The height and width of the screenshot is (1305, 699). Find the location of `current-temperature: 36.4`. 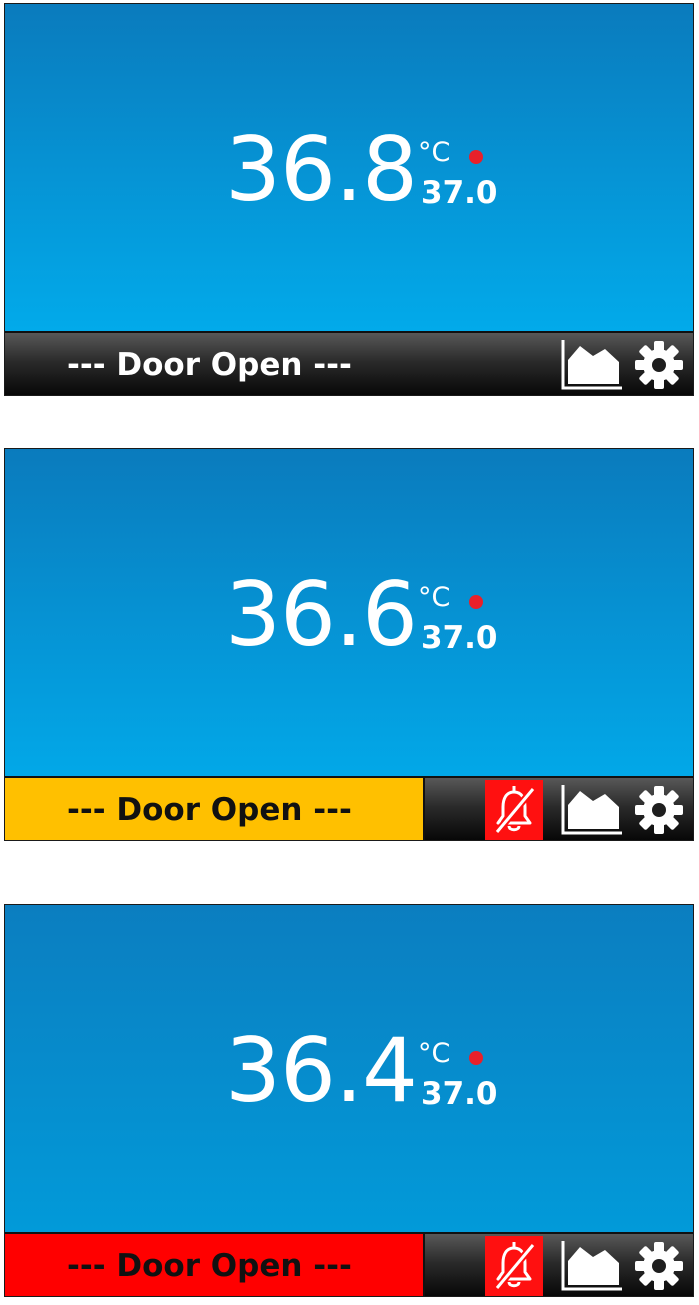

current-temperature: 36.4 is located at coordinates (321, 1070).